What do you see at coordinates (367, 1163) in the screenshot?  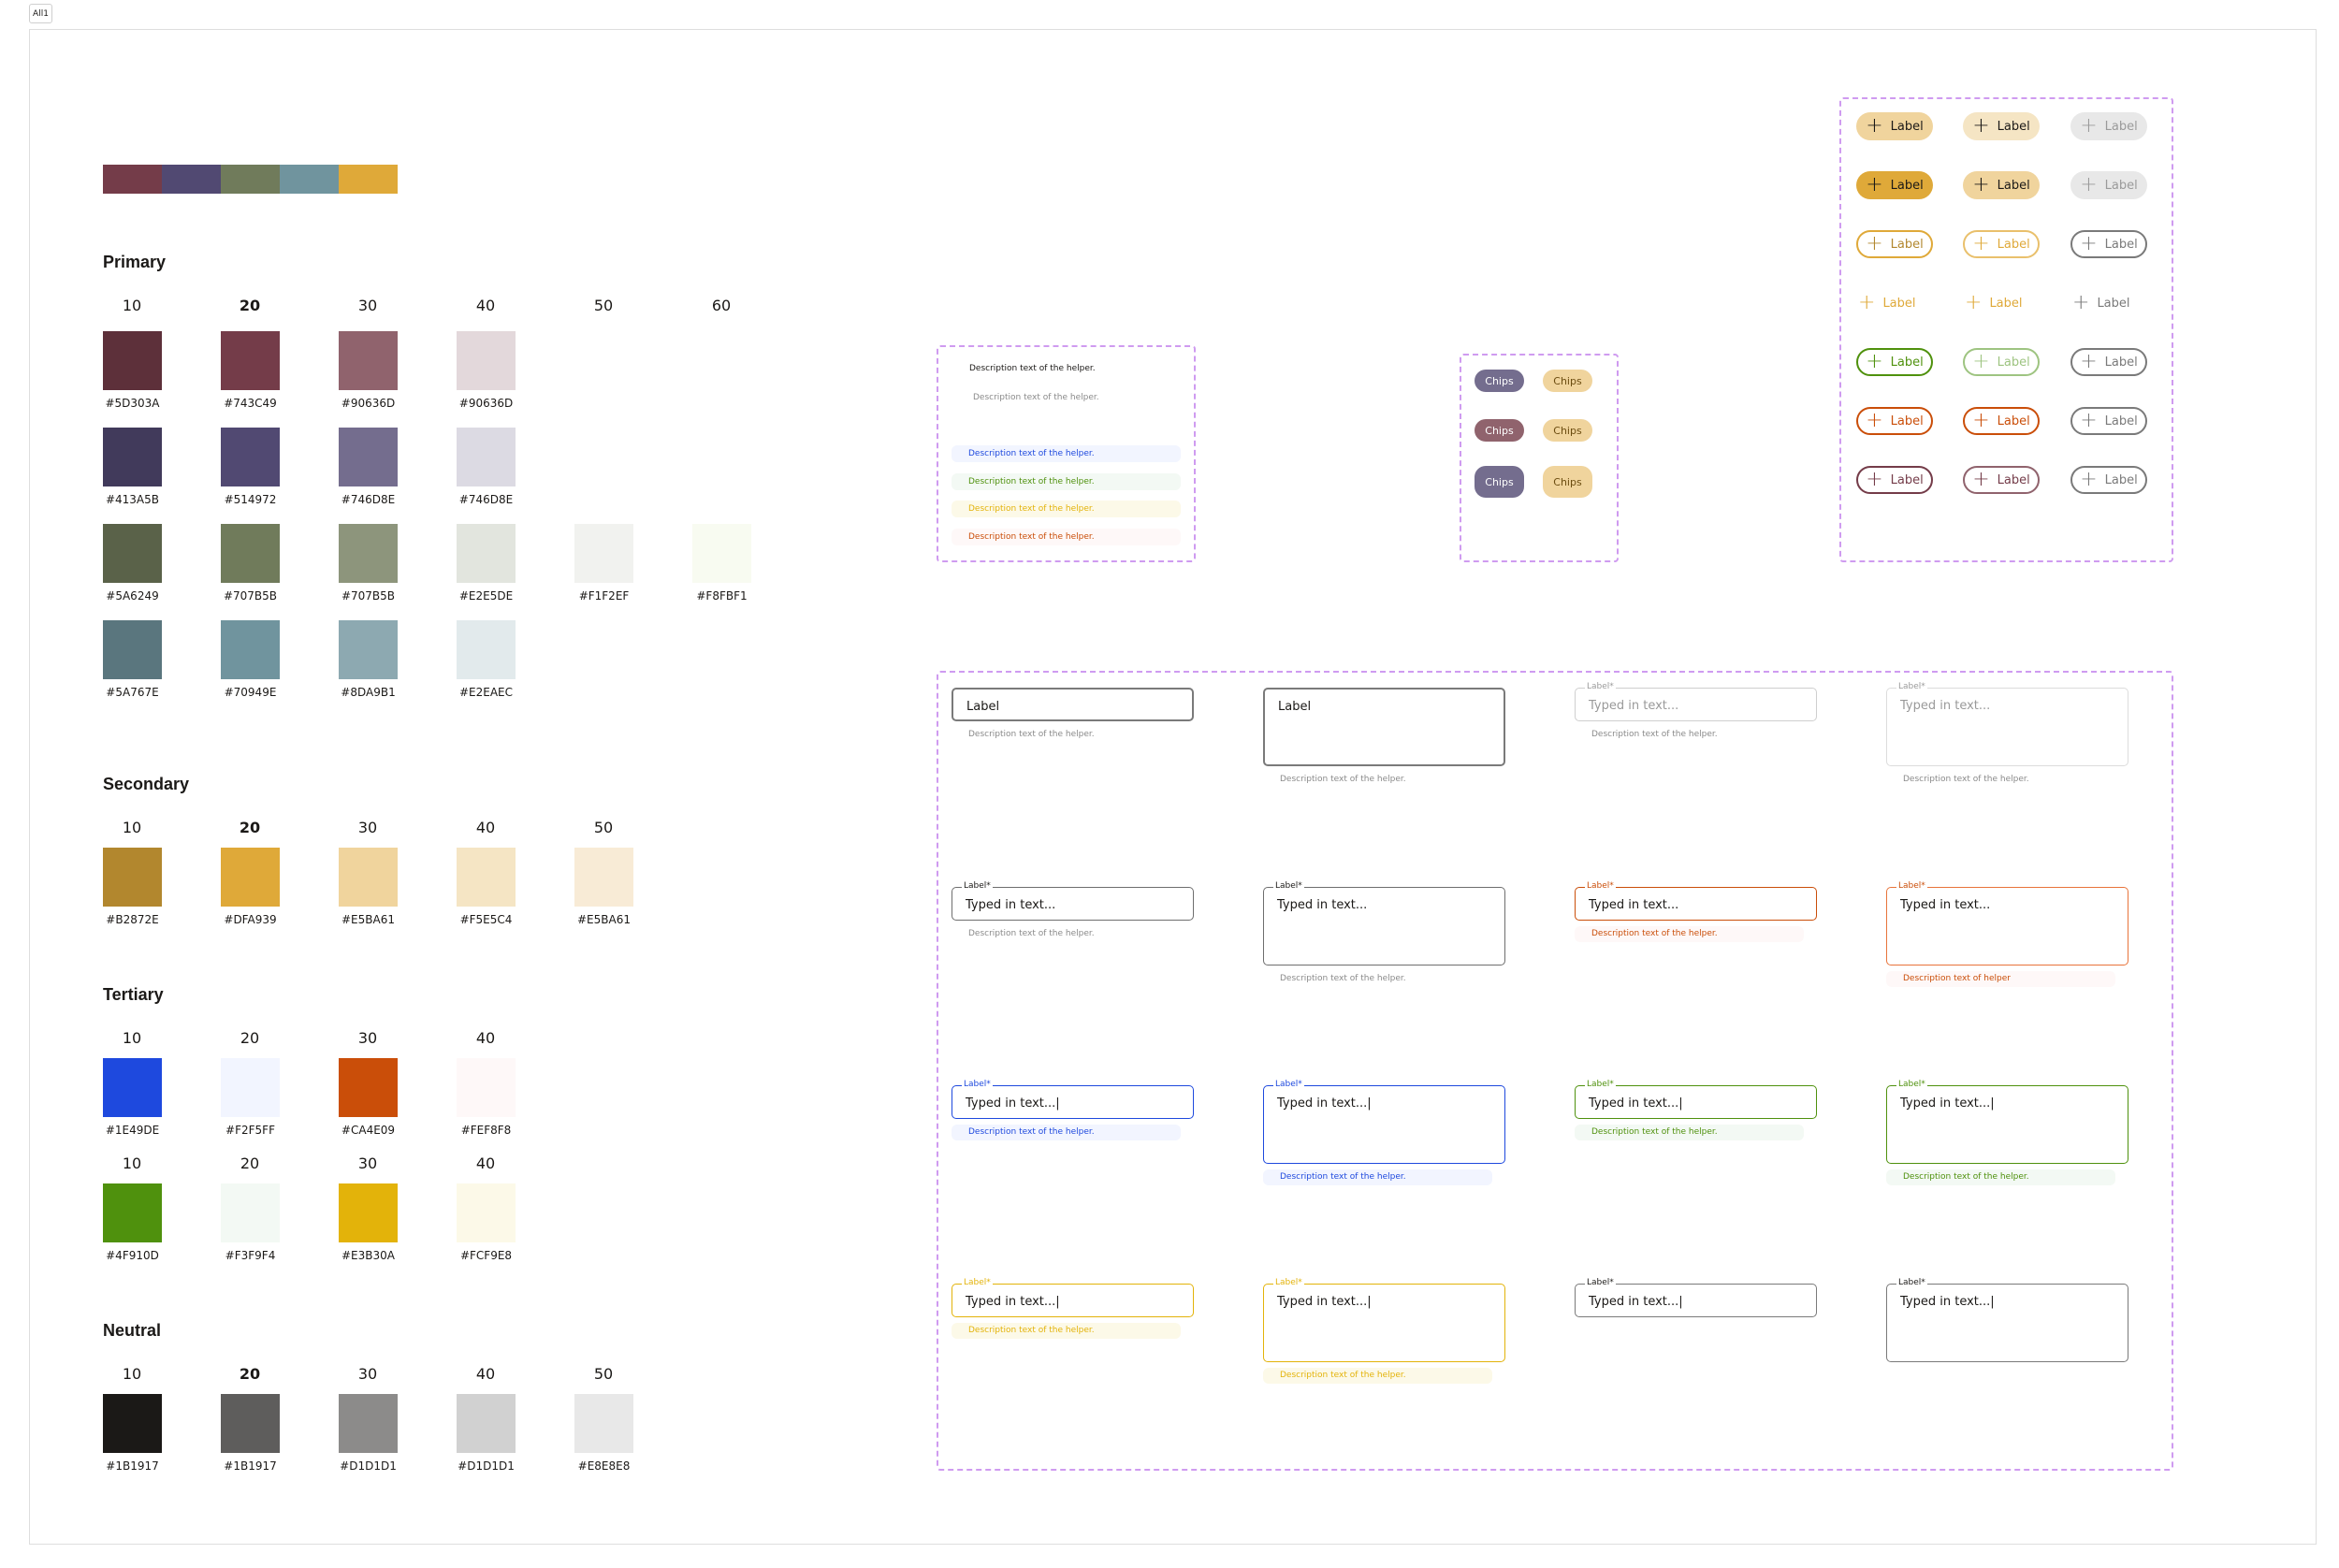 I see `tone-header: 30` at bounding box center [367, 1163].